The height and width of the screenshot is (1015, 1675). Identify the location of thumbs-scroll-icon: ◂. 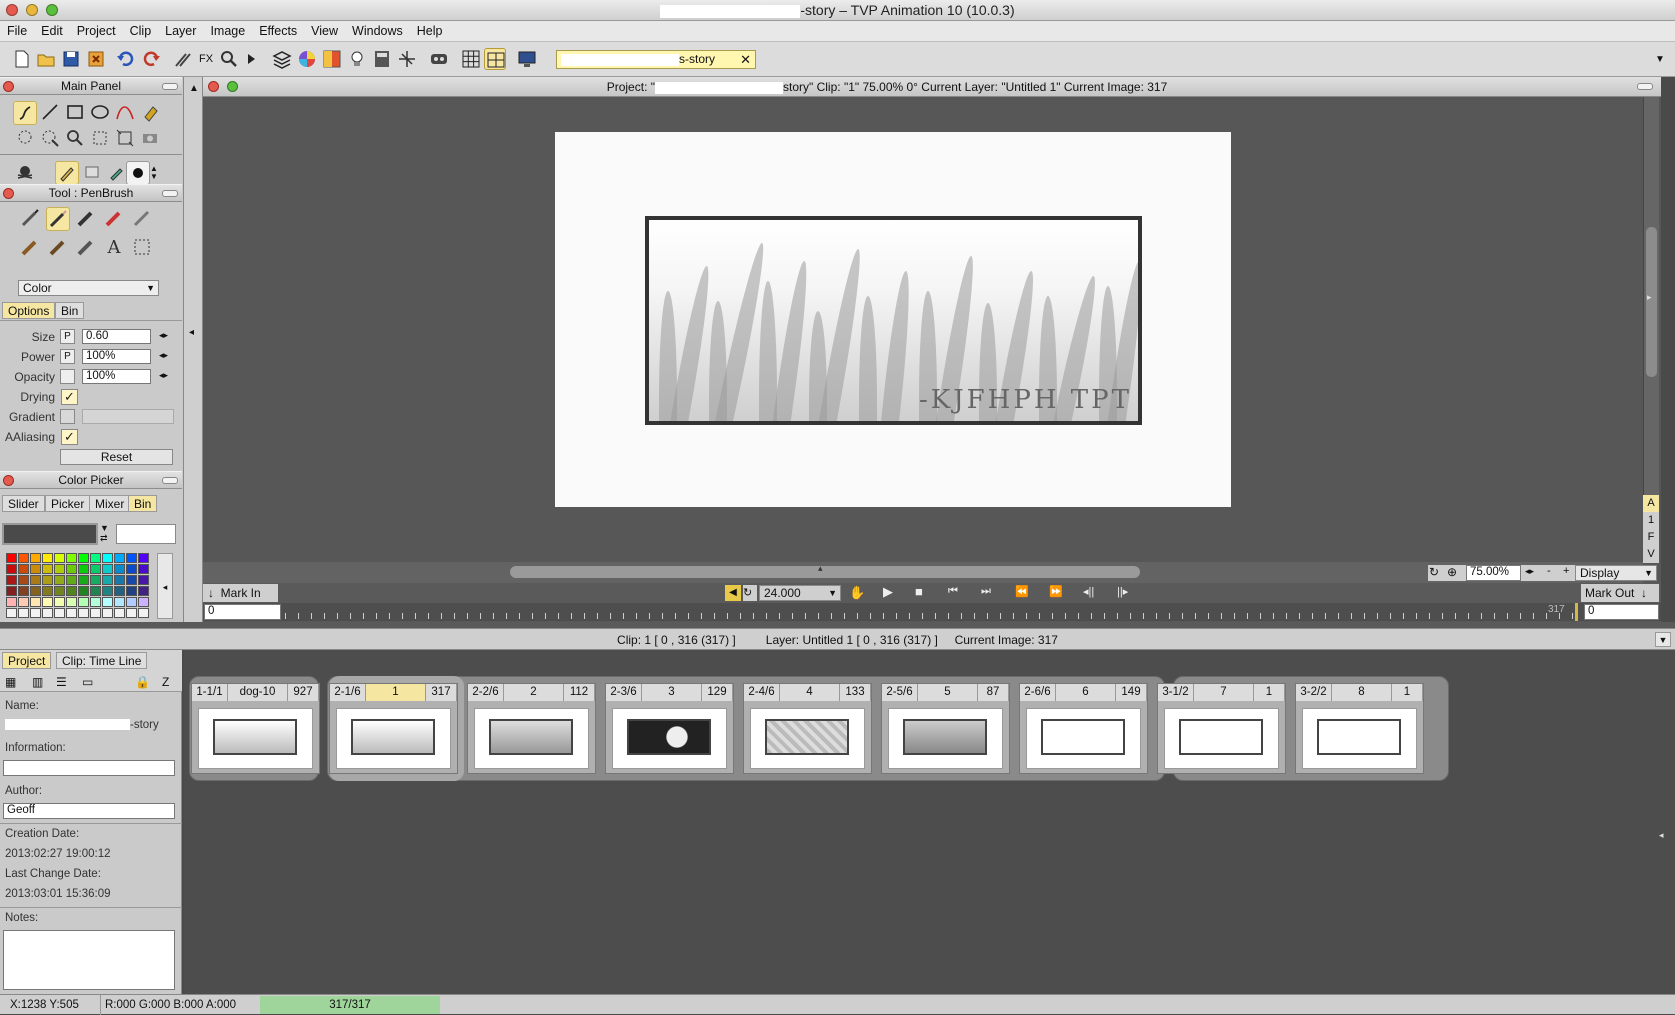
(1661, 835).